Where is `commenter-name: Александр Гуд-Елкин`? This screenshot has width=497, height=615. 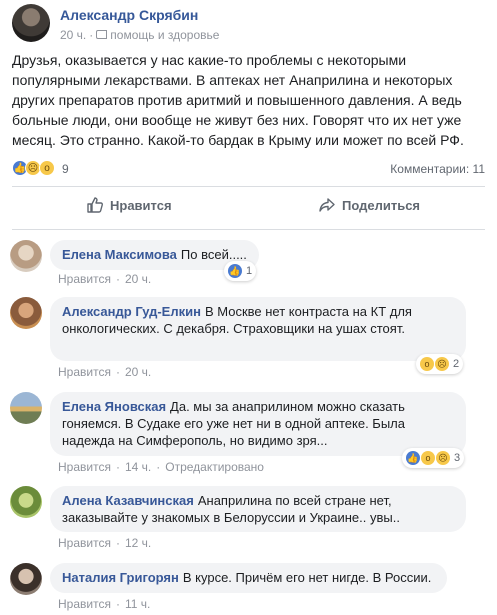 commenter-name: Александр Гуд-Елкин is located at coordinates (131, 311).